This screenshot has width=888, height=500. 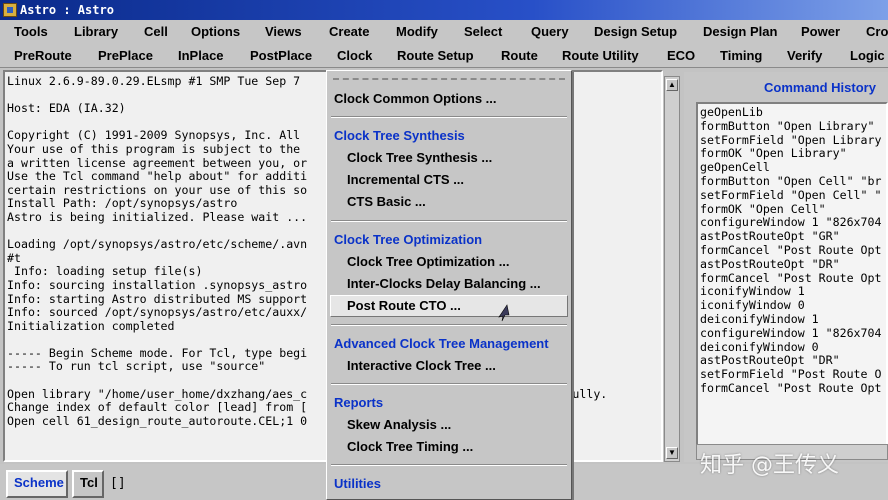 What do you see at coordinates (118, 483) in the screenshot?
I see `command-input: []` at bounding box center [118, 483].